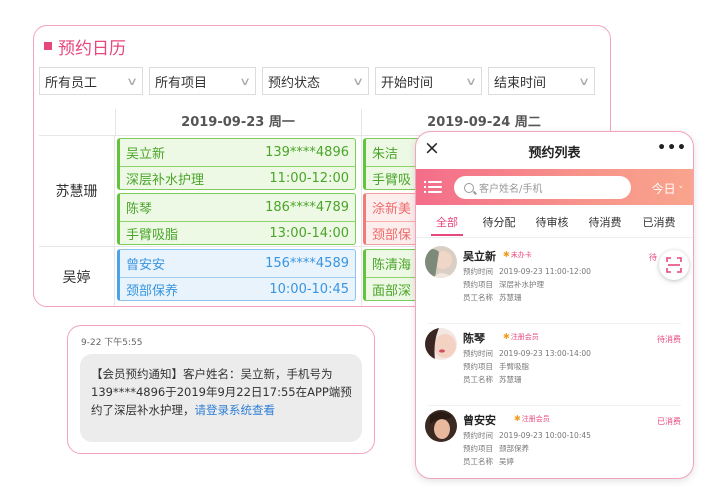  Describe the element at coordinates (659, 222) in the screenshot. I see `tab-consumed: 已消费` at that location.